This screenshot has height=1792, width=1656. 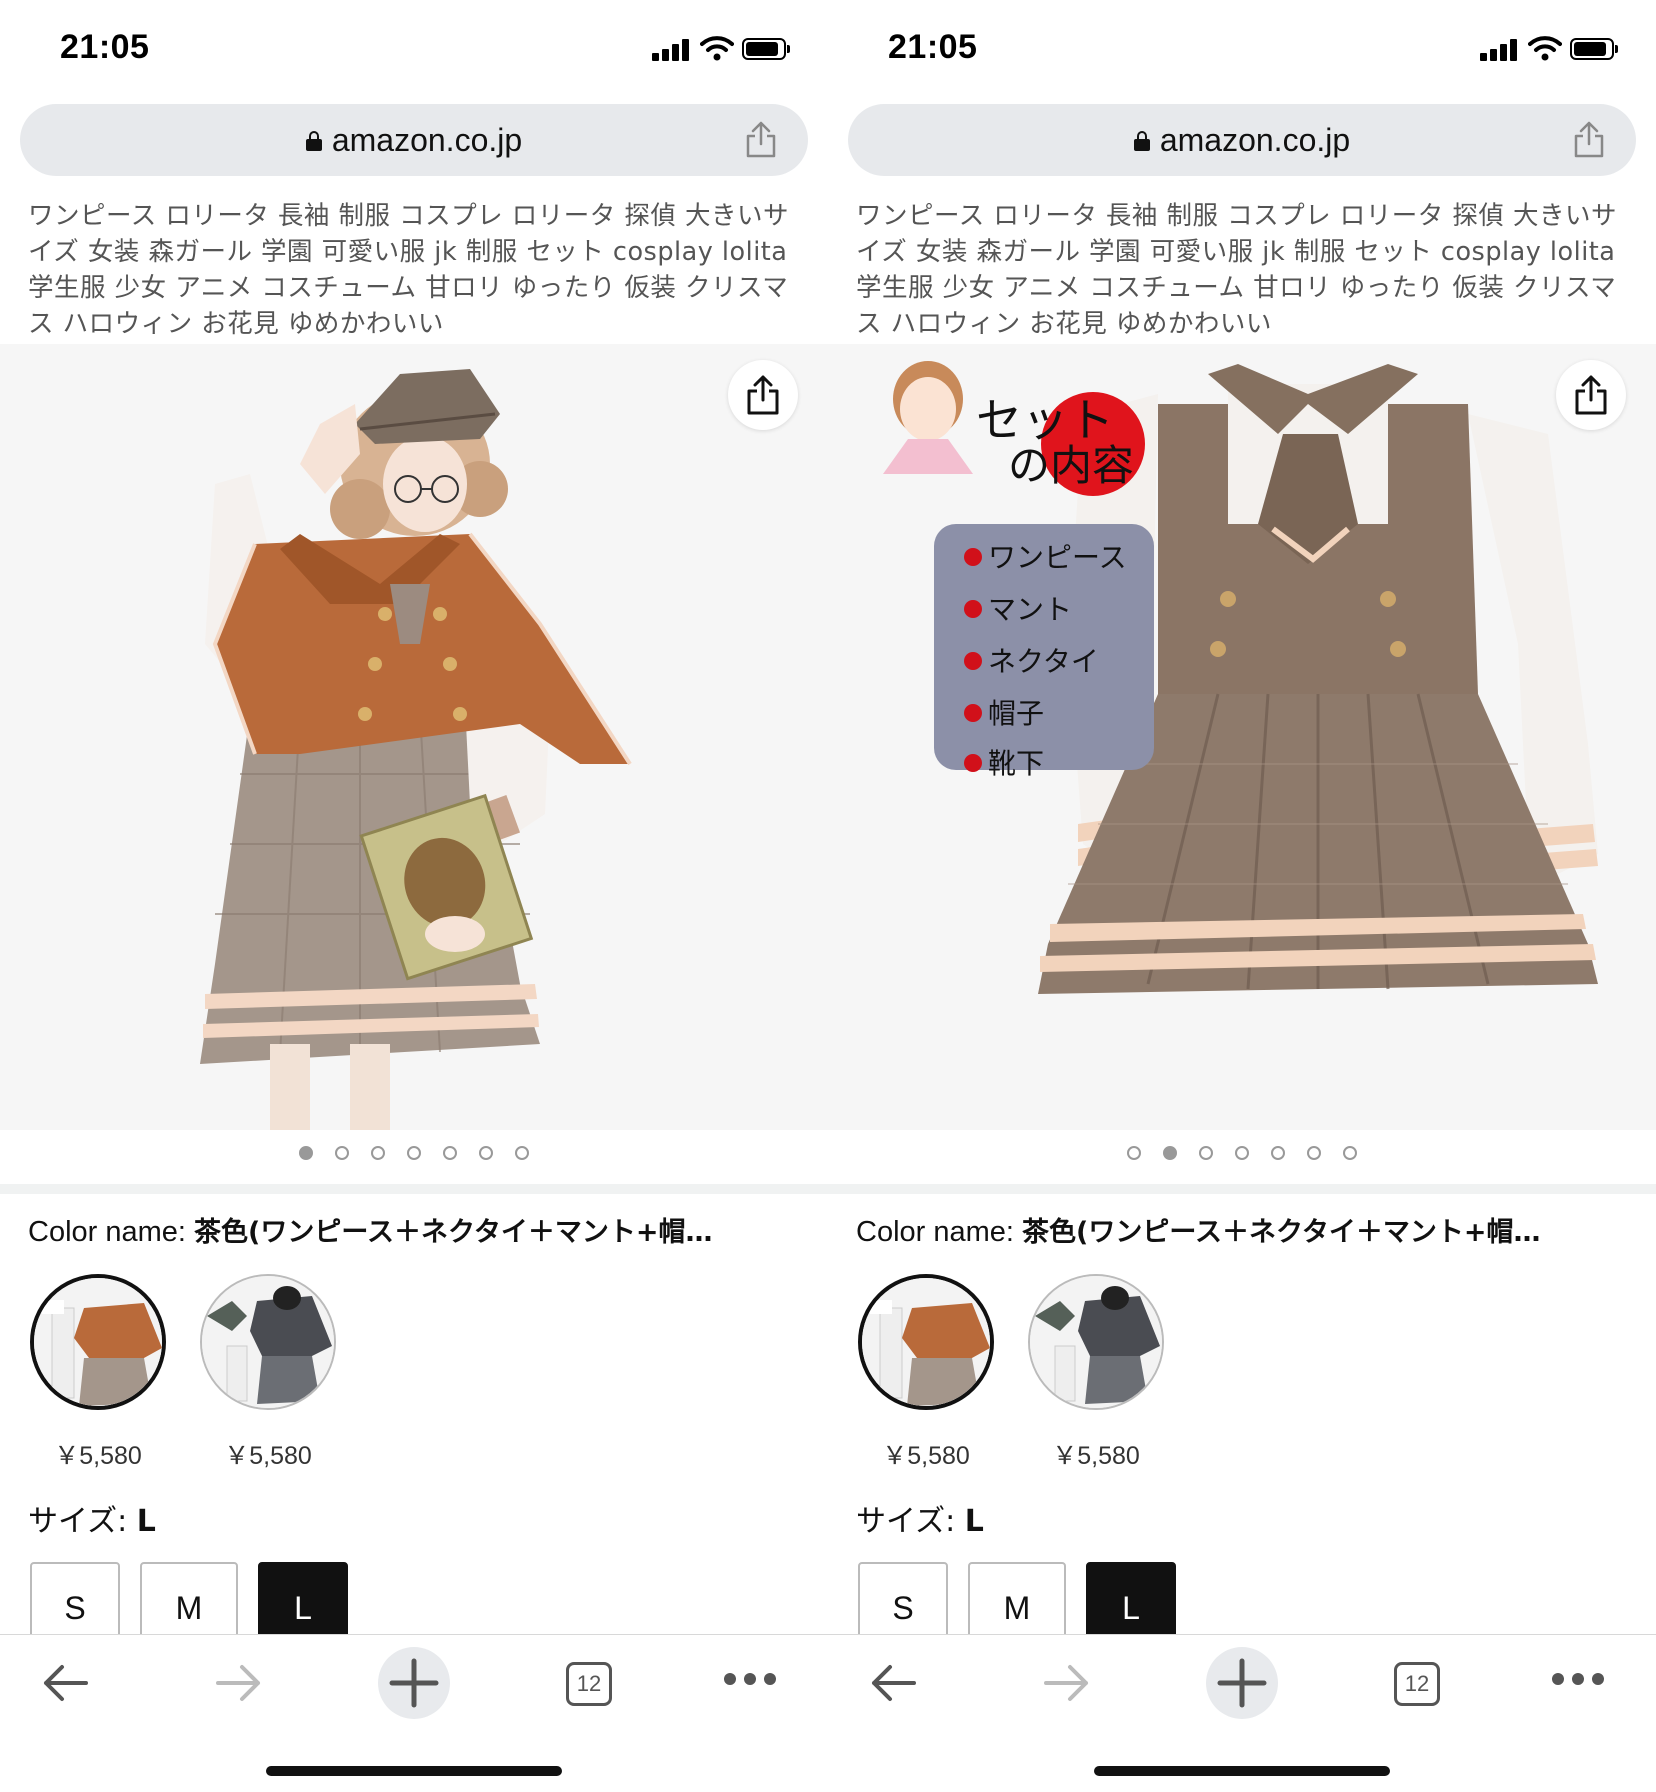 I want to click on set-contents-box: ワンピース マント ネクタイ 帽子 靴下, so click(x=1044, y=652).